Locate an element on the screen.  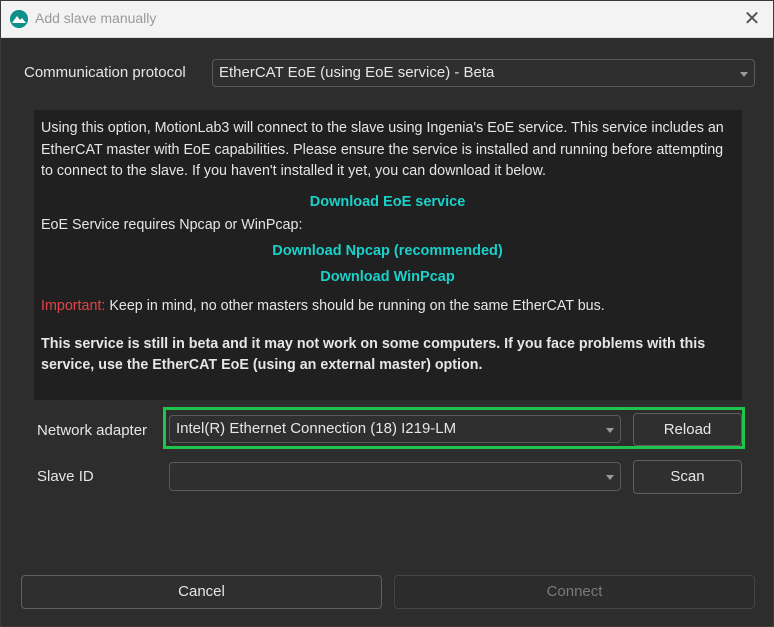
protocol-selected-value: EtherCAT EoE (using EoE service) - Beta is located at coordinates (357, 72).